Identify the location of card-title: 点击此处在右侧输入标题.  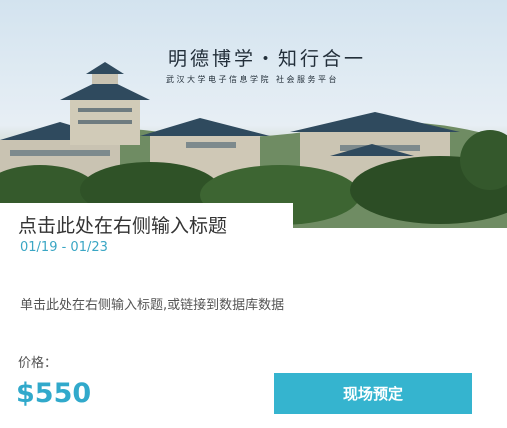
(122, 224).